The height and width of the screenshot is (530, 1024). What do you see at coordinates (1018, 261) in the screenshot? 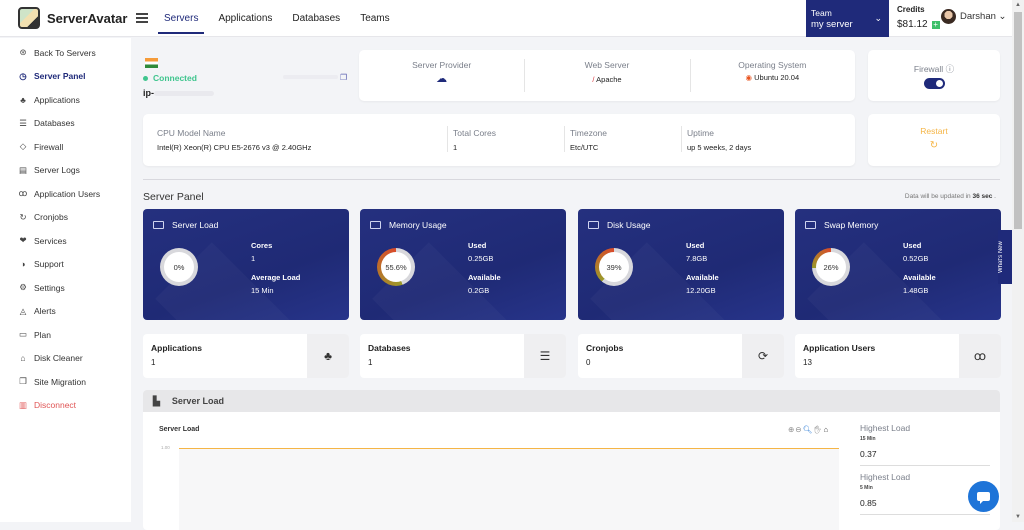
I see `page-scrollbar: ▲ ▼` at bounding box center [1018, 261].